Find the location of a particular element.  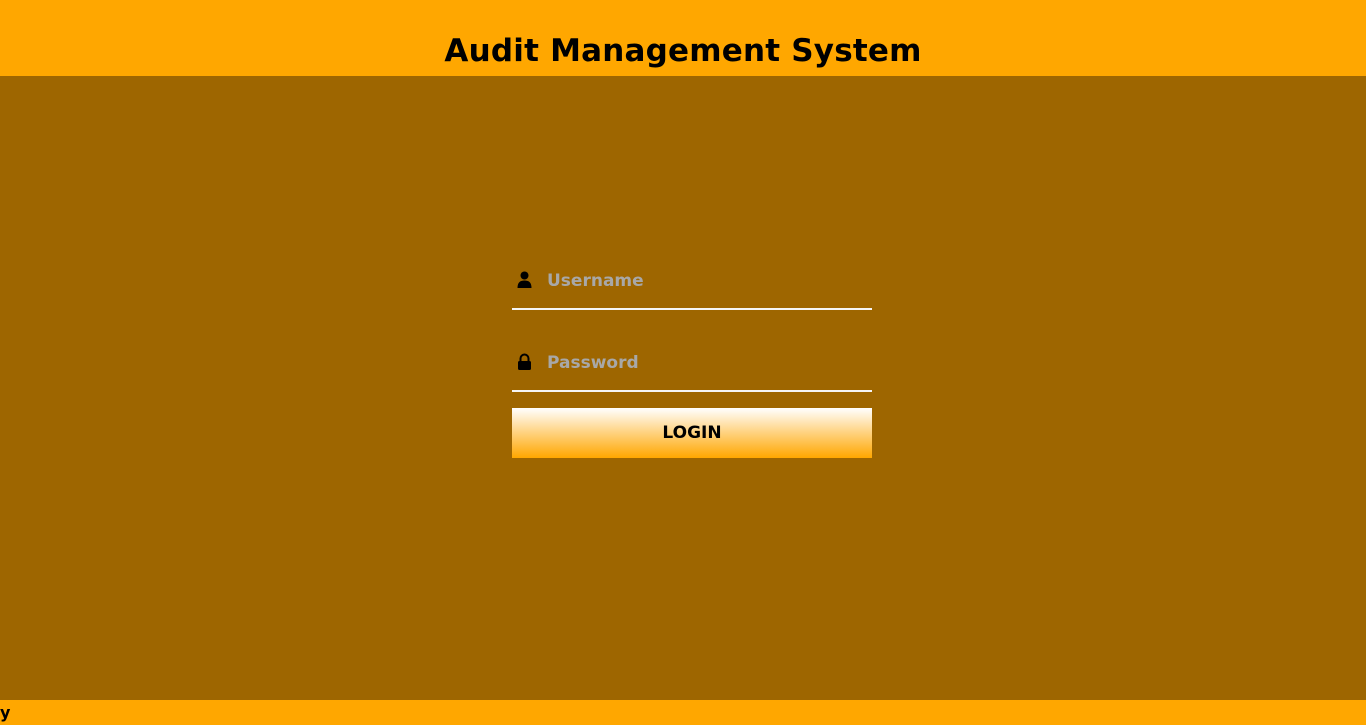

login-form: LOGIN is located at coordinates (692, 358).